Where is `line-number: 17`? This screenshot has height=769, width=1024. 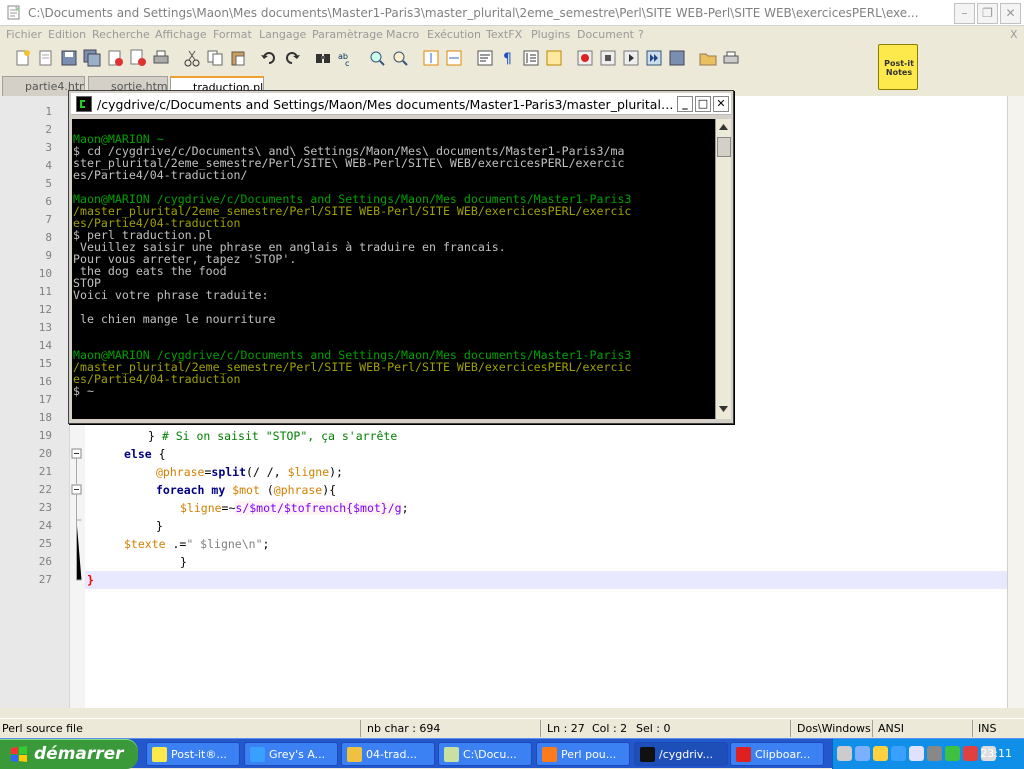 line-number: 17 is located at coordinates (45, 399).